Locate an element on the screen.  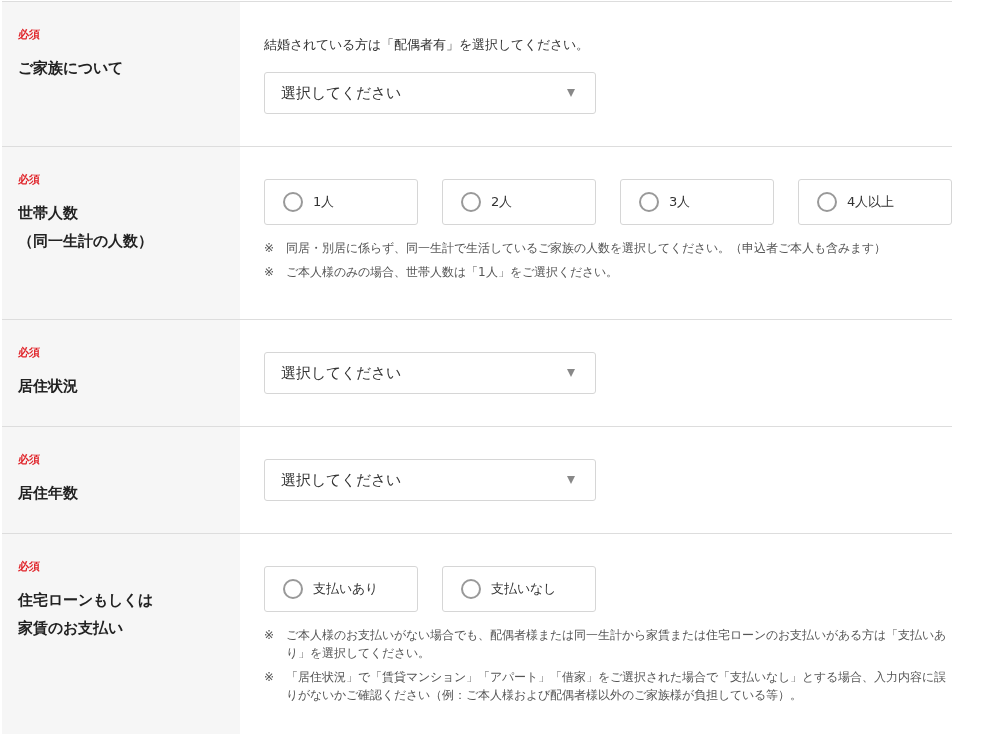
field-label: 居住年数 is located at coordinates (48, 493).